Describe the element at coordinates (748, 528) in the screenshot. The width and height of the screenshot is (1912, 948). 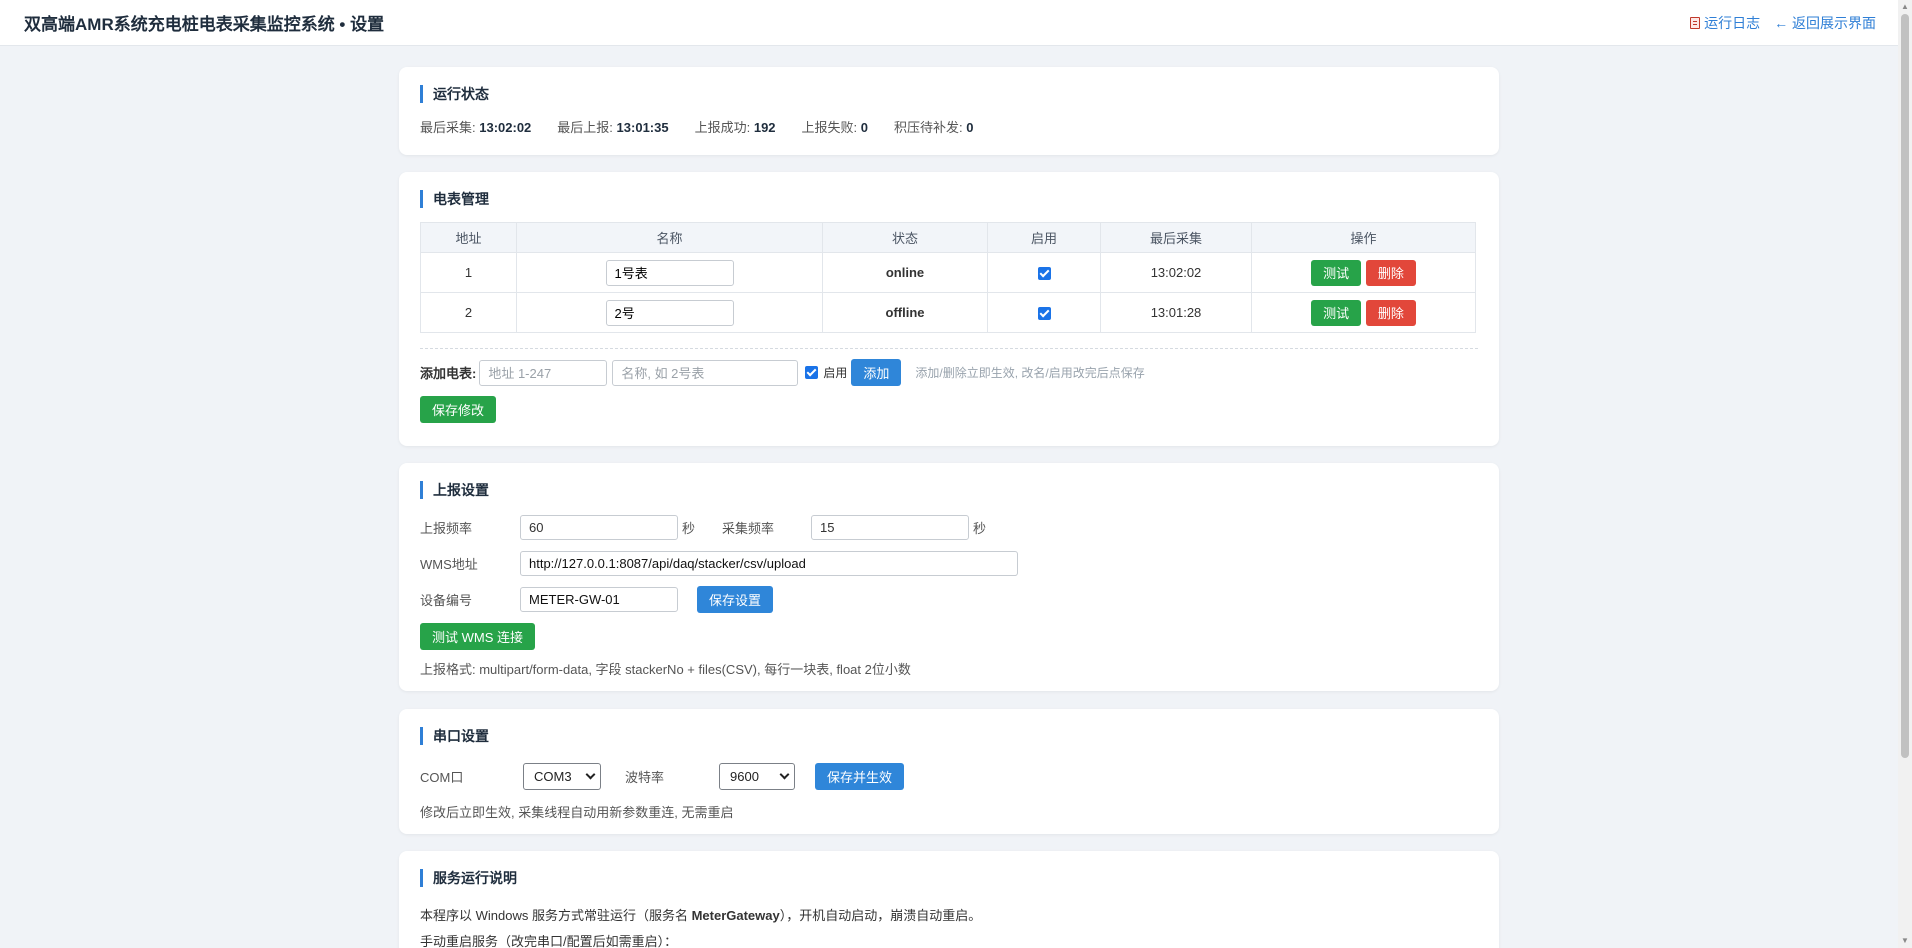
I see `collect-freq-label: 采集频率` at that location.